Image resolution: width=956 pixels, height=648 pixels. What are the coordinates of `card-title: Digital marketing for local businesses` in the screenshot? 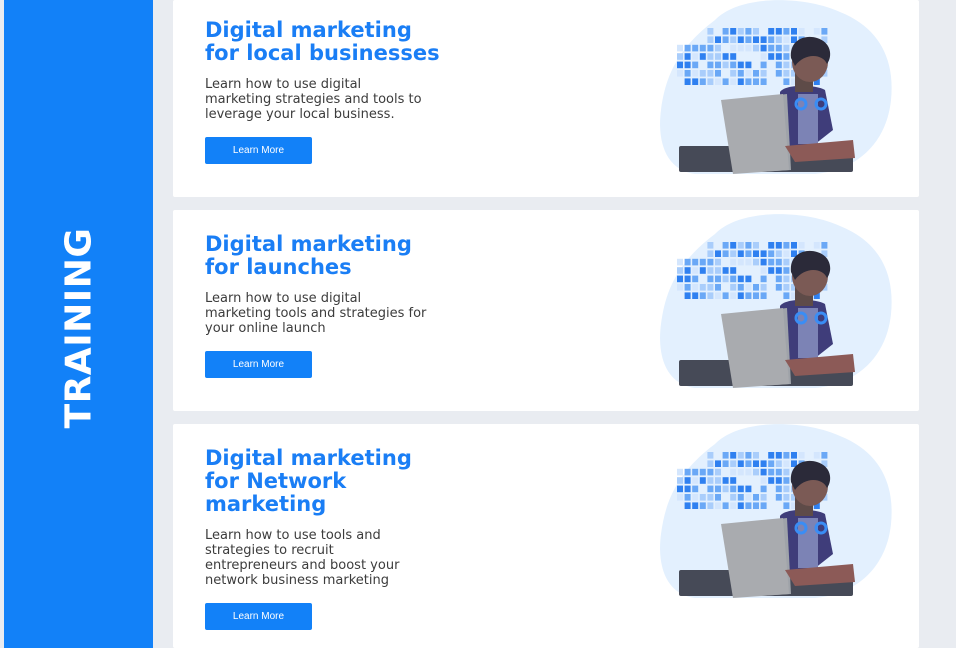 It's located at (322, 41).